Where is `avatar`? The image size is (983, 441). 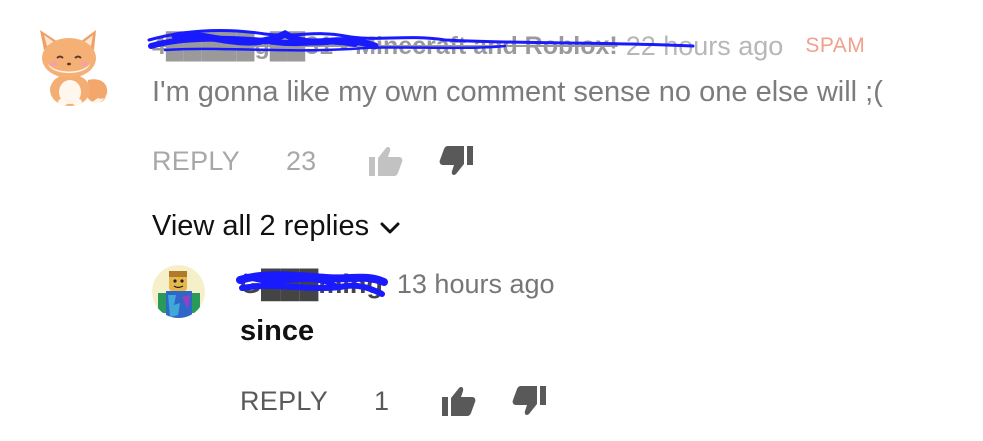
avatar is located at coordinates (71, 69).